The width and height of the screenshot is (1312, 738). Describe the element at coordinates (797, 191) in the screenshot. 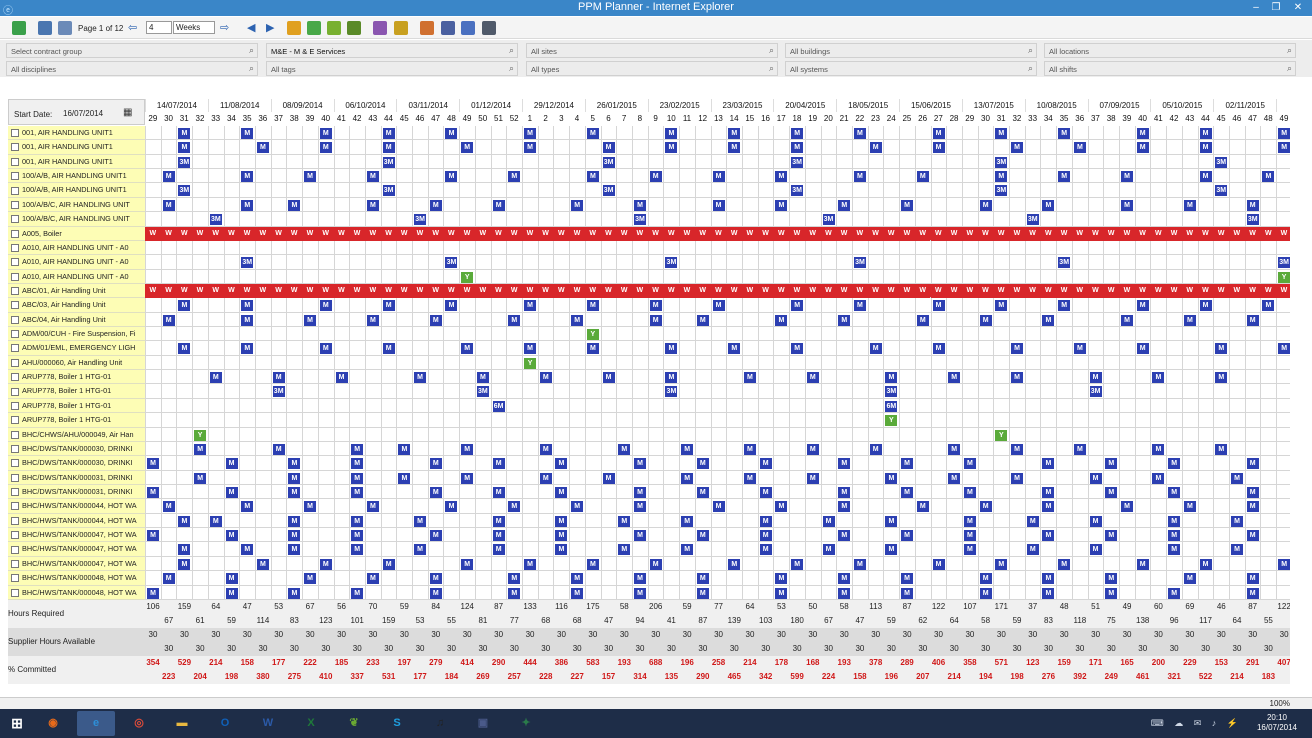

I see `task-marker: 3M` at that location.